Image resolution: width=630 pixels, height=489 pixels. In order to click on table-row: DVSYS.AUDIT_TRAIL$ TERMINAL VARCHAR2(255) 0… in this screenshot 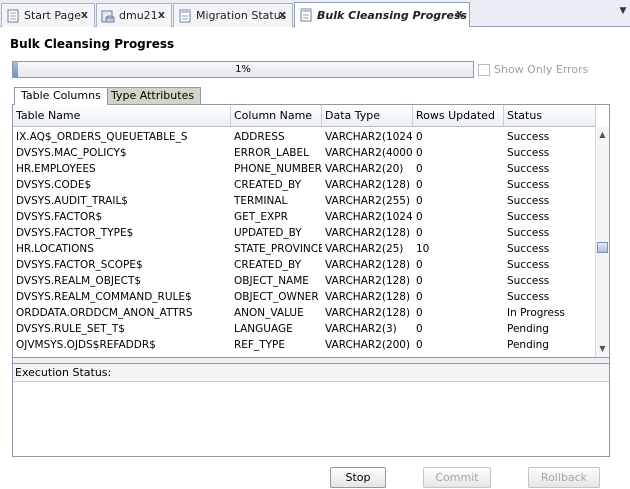, I will do `click(304, 201)`.